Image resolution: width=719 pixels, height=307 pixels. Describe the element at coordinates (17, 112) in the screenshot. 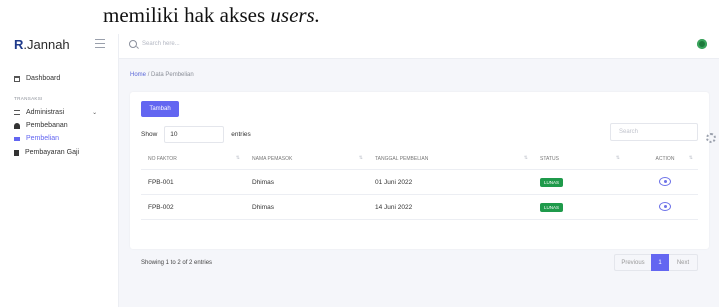

I see `list-icon` at that location.